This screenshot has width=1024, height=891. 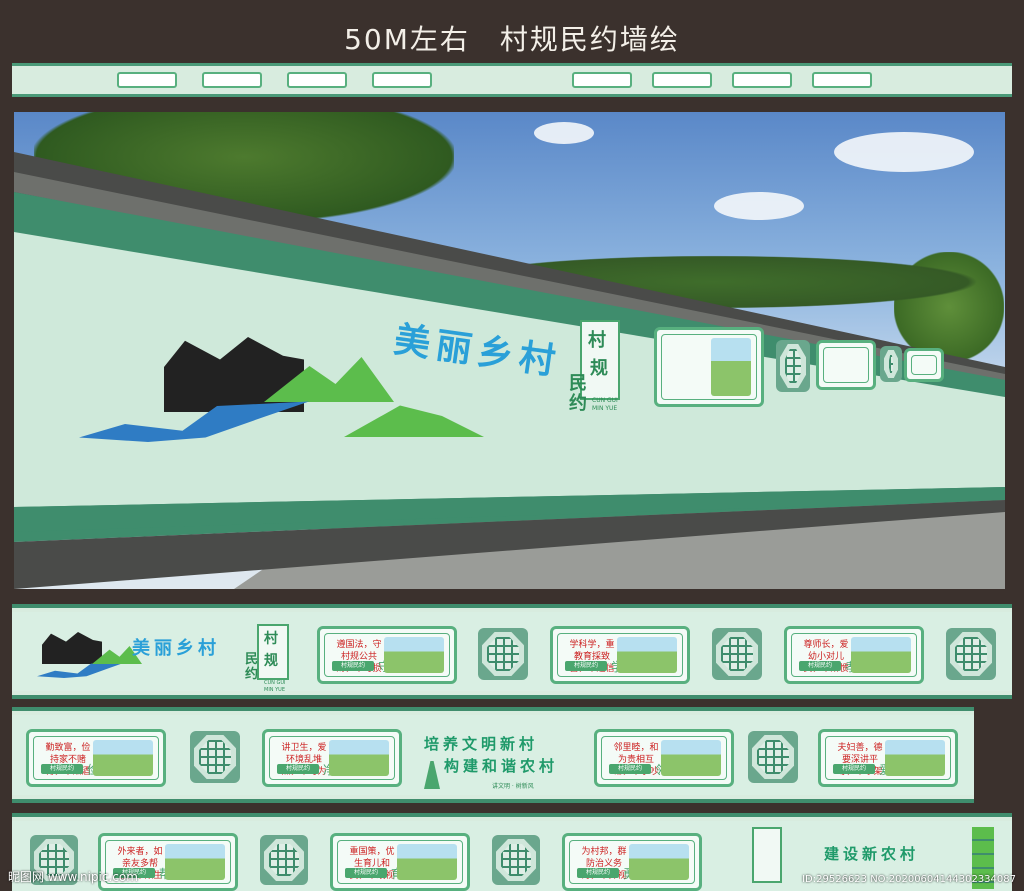 I want to click on strip3-banner: 建设新农村, so click(x=872, y=854).